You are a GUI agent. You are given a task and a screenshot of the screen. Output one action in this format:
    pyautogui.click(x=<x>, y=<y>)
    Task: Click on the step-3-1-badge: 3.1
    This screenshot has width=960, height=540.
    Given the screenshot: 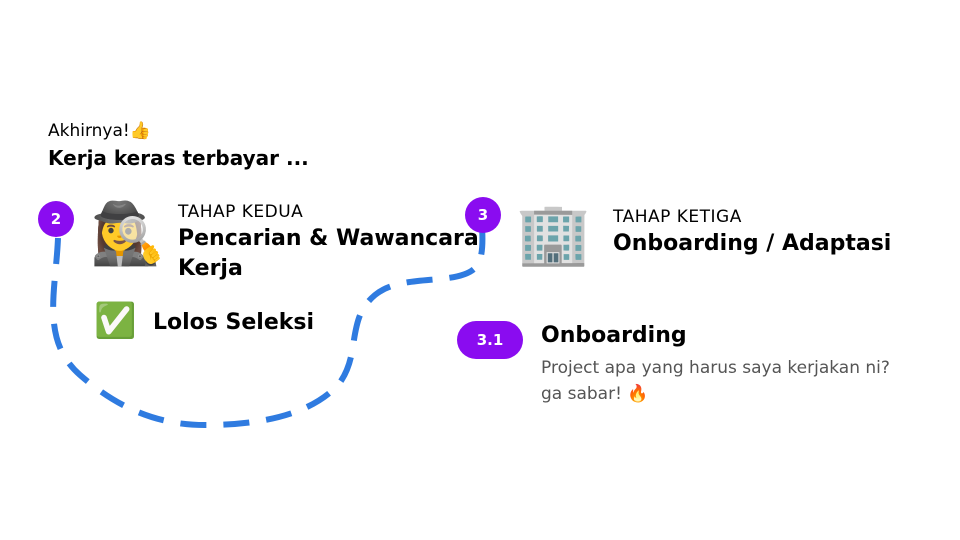 What is the action you would take?
    pyautogui.click(x=490, y=340)
    